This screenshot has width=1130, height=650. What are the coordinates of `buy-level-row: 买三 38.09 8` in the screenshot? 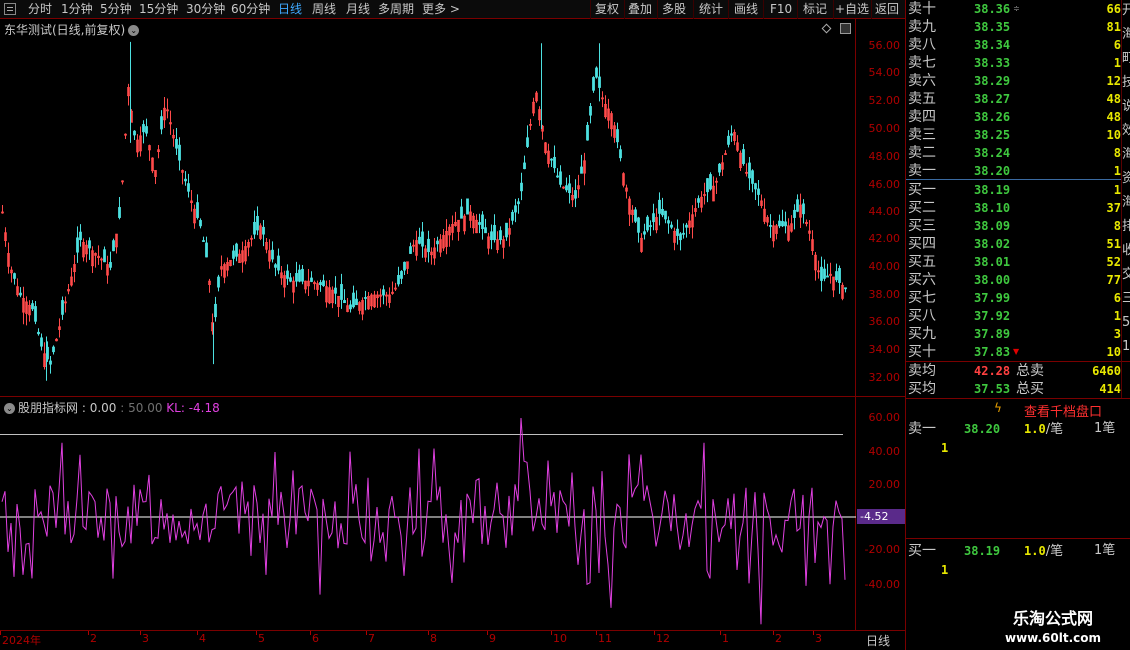 It's located at (1013, 226).